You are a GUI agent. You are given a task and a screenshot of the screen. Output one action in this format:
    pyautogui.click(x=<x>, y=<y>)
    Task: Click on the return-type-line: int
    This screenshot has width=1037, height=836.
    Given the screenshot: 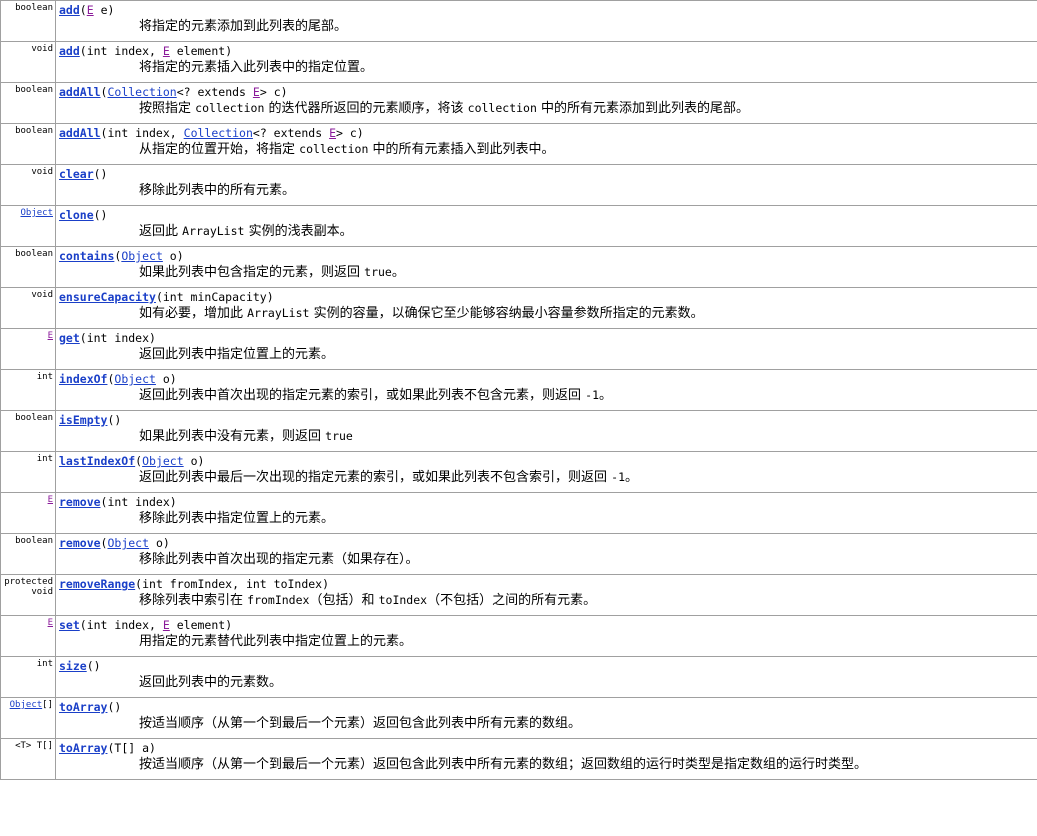 What is the action you would take?
    pyautogui.click(x=27, y=664)
    